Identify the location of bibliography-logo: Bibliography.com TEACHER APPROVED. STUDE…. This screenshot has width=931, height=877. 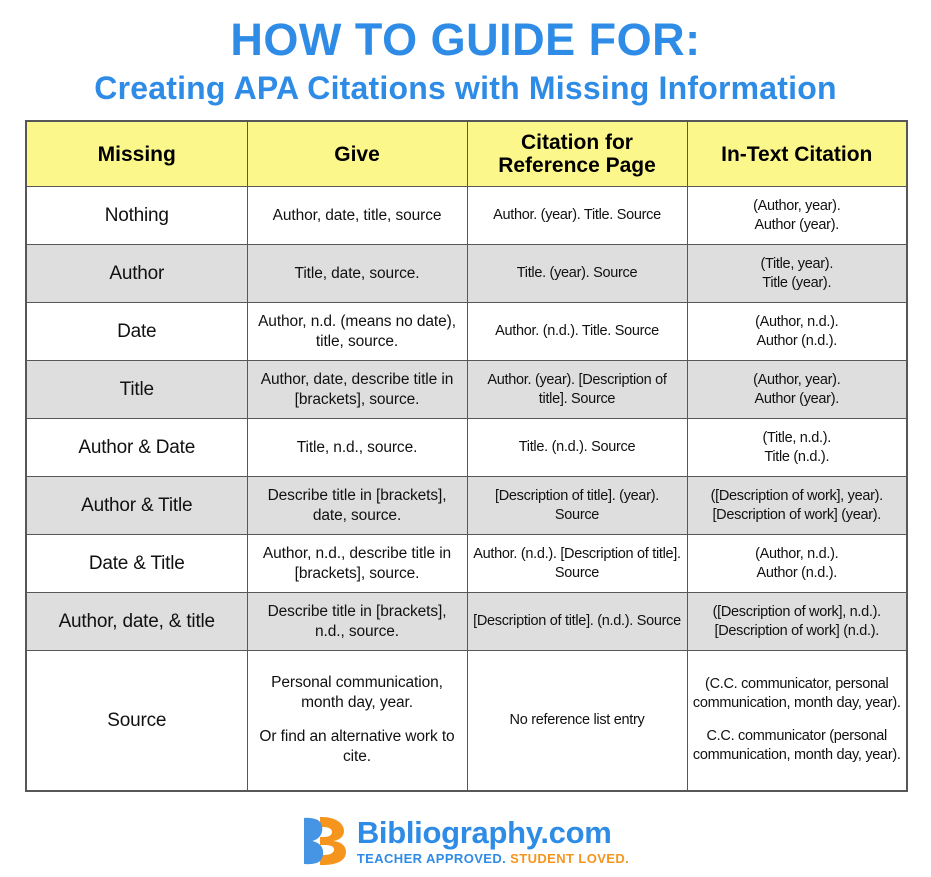
(465, 841).